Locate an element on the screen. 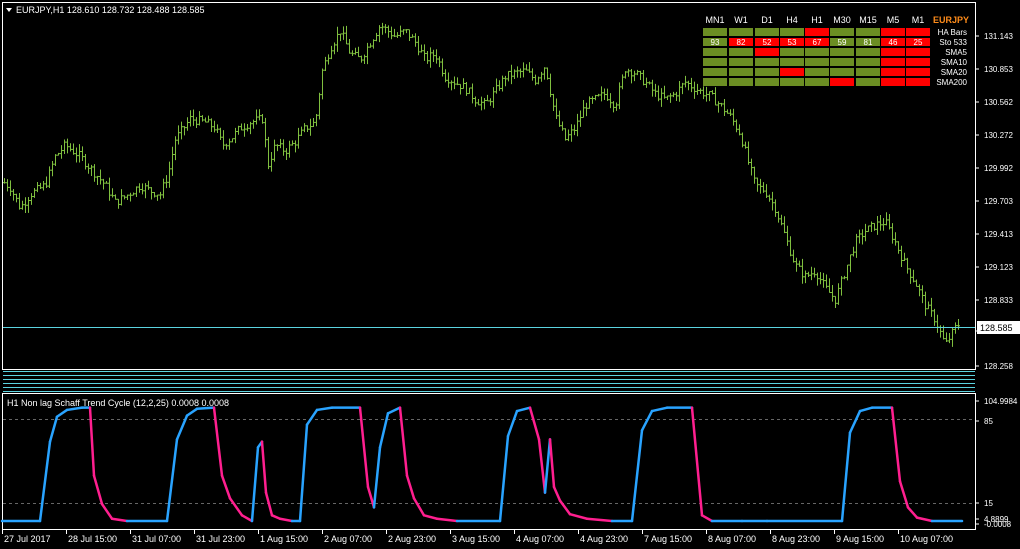  time-label: 9 Aug 15:00 is located at coordinates (860, 539).